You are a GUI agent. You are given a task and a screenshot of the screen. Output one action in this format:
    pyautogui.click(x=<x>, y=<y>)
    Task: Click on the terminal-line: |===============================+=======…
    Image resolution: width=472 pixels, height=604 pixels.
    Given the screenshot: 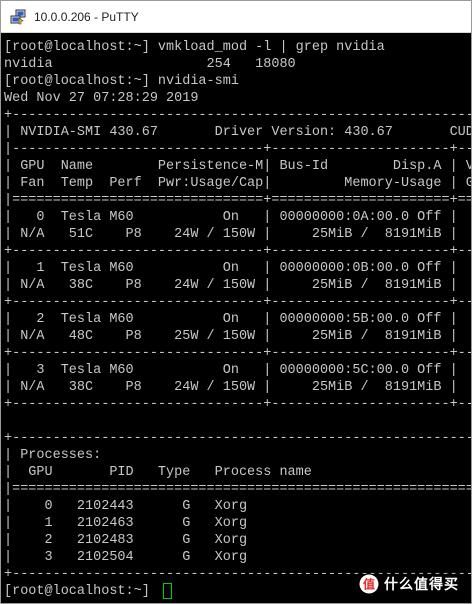 What is the action you would take?
    pyautogui.click(x=237, y=200)
    